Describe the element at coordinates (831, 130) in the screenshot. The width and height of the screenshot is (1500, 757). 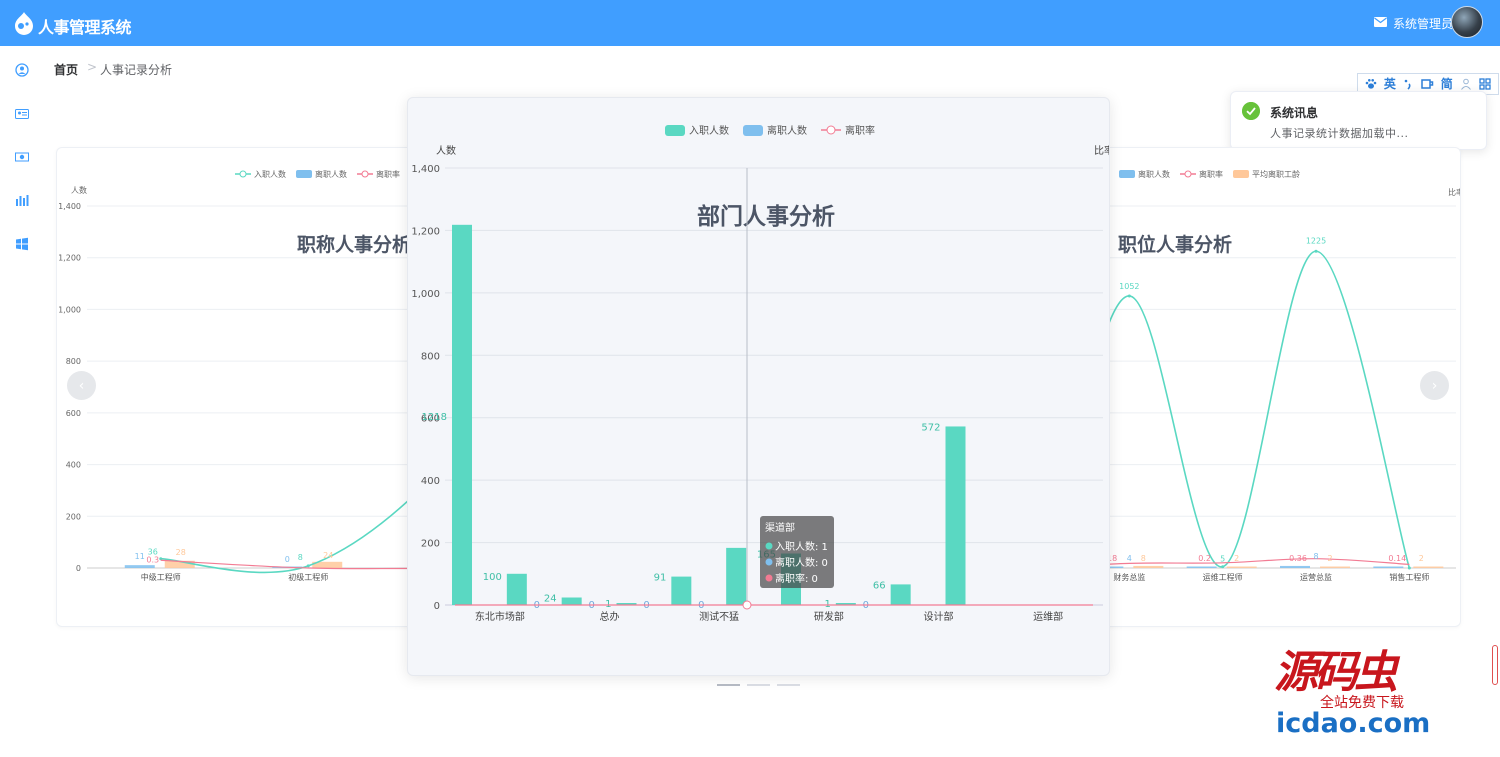
I see `legend-marker-rate-dot` at that location.